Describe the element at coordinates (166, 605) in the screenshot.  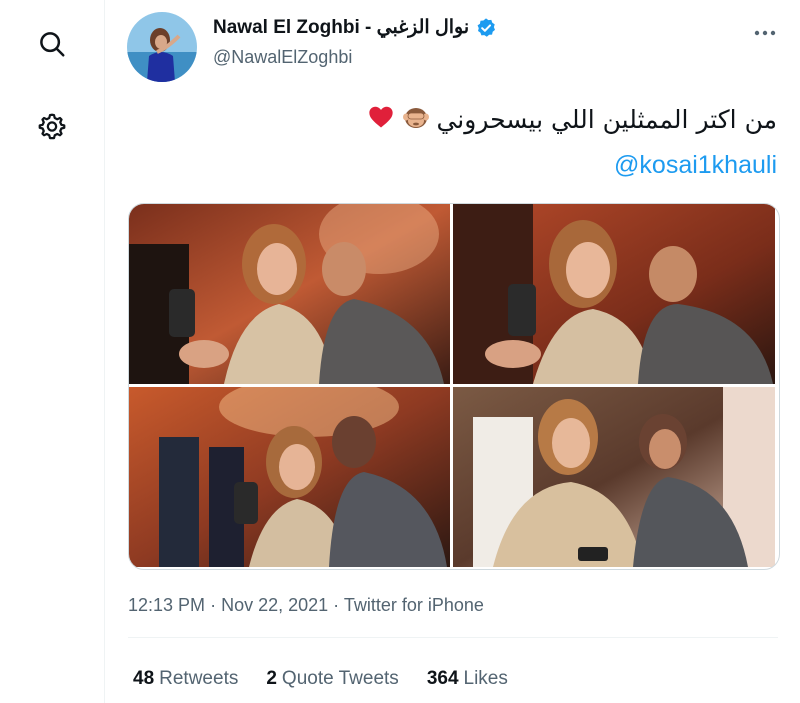
I see `tweet-time: 12:13 PM` at that location.